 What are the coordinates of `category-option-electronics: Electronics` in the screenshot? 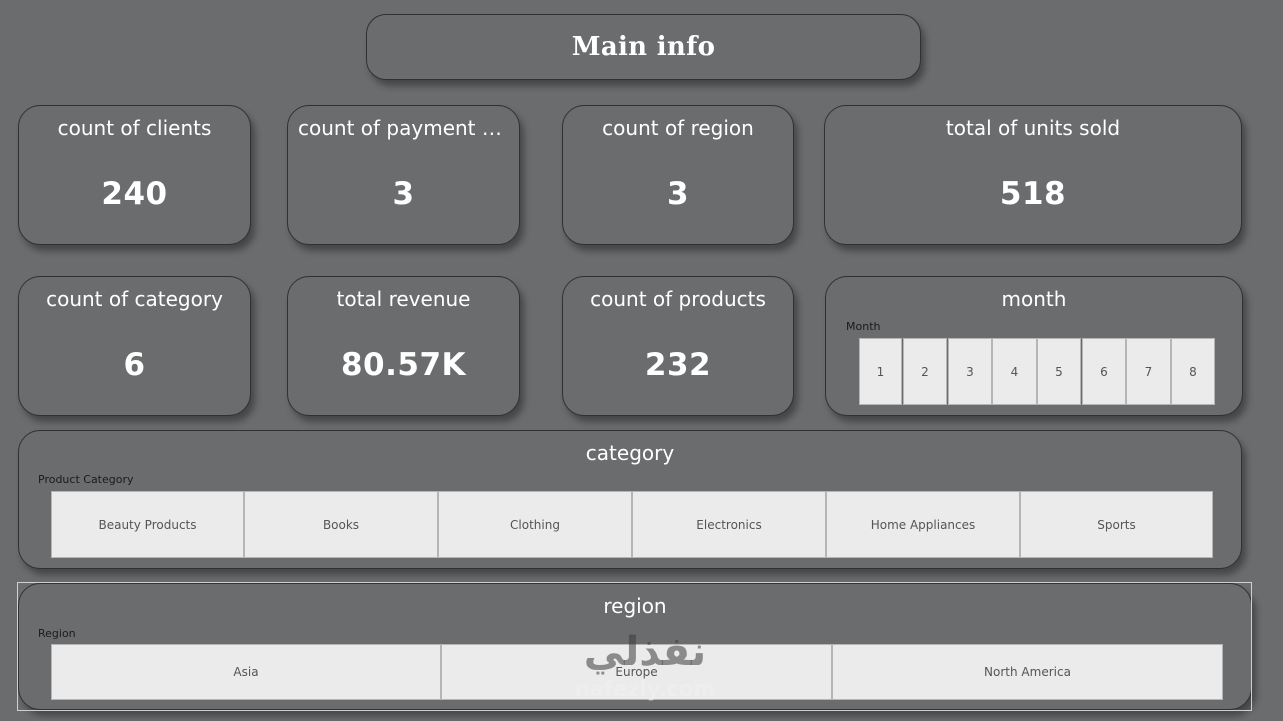 It's located at (729, 524).